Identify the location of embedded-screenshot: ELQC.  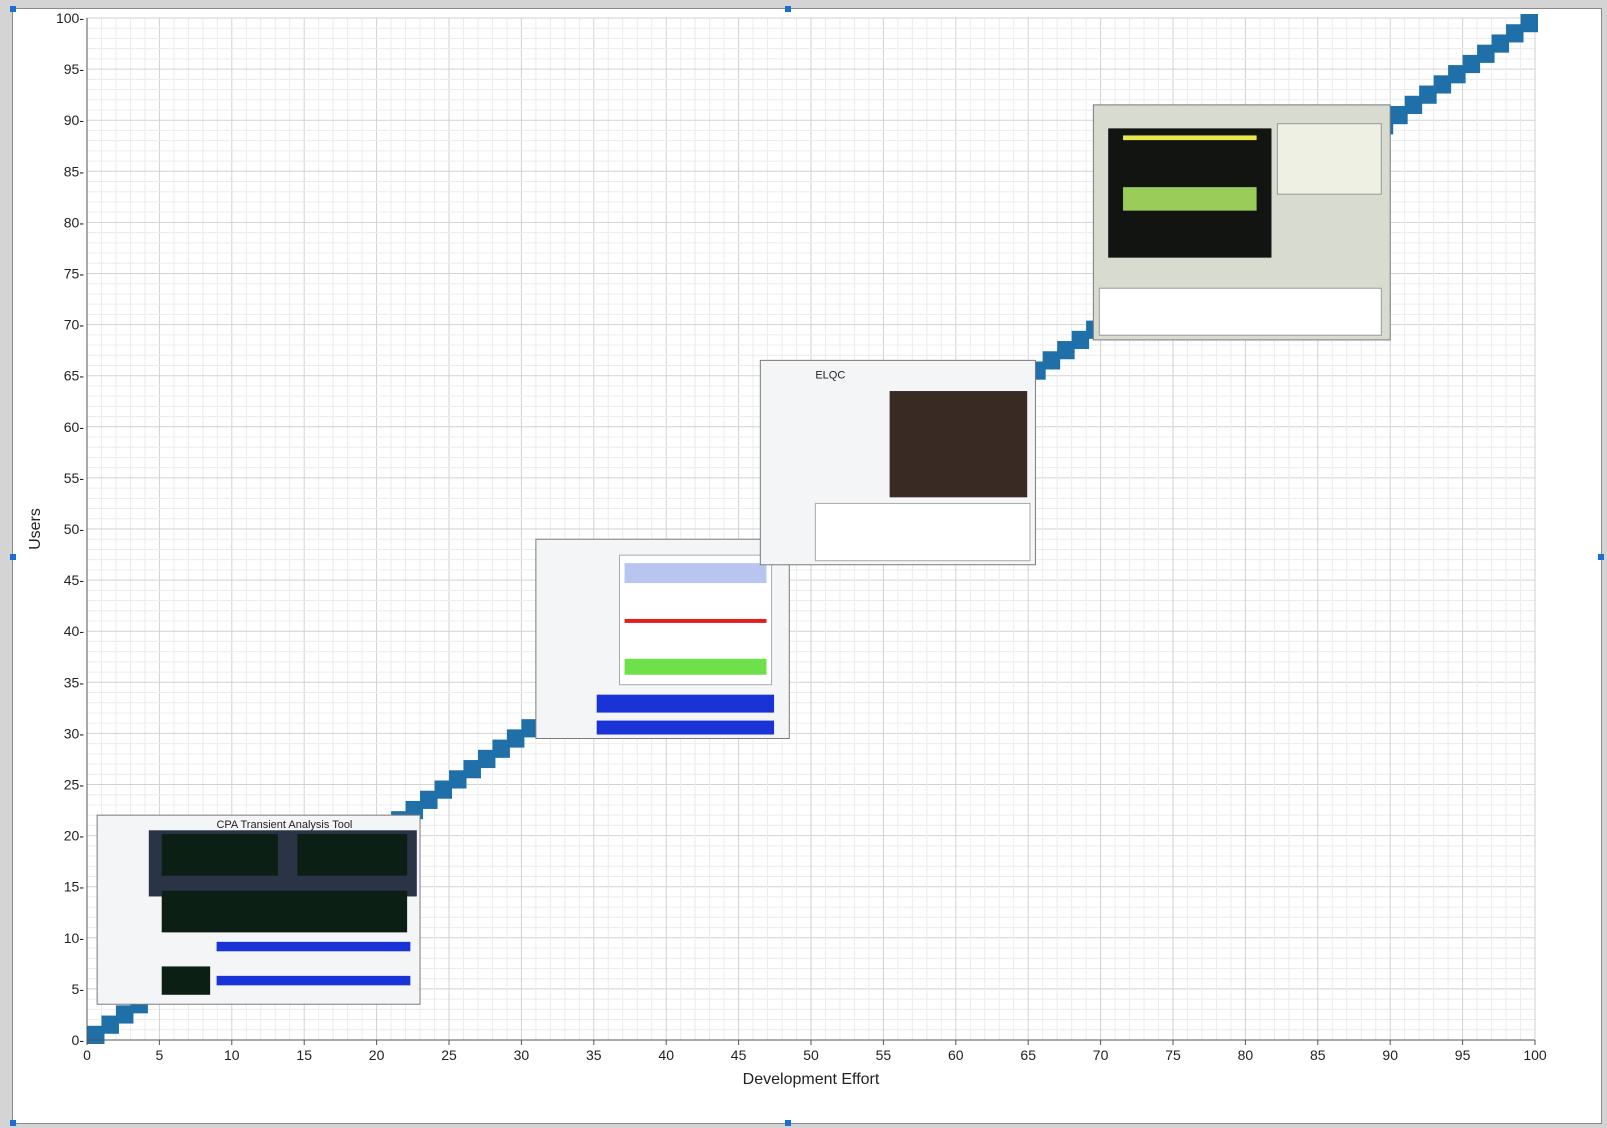
(897, 462).